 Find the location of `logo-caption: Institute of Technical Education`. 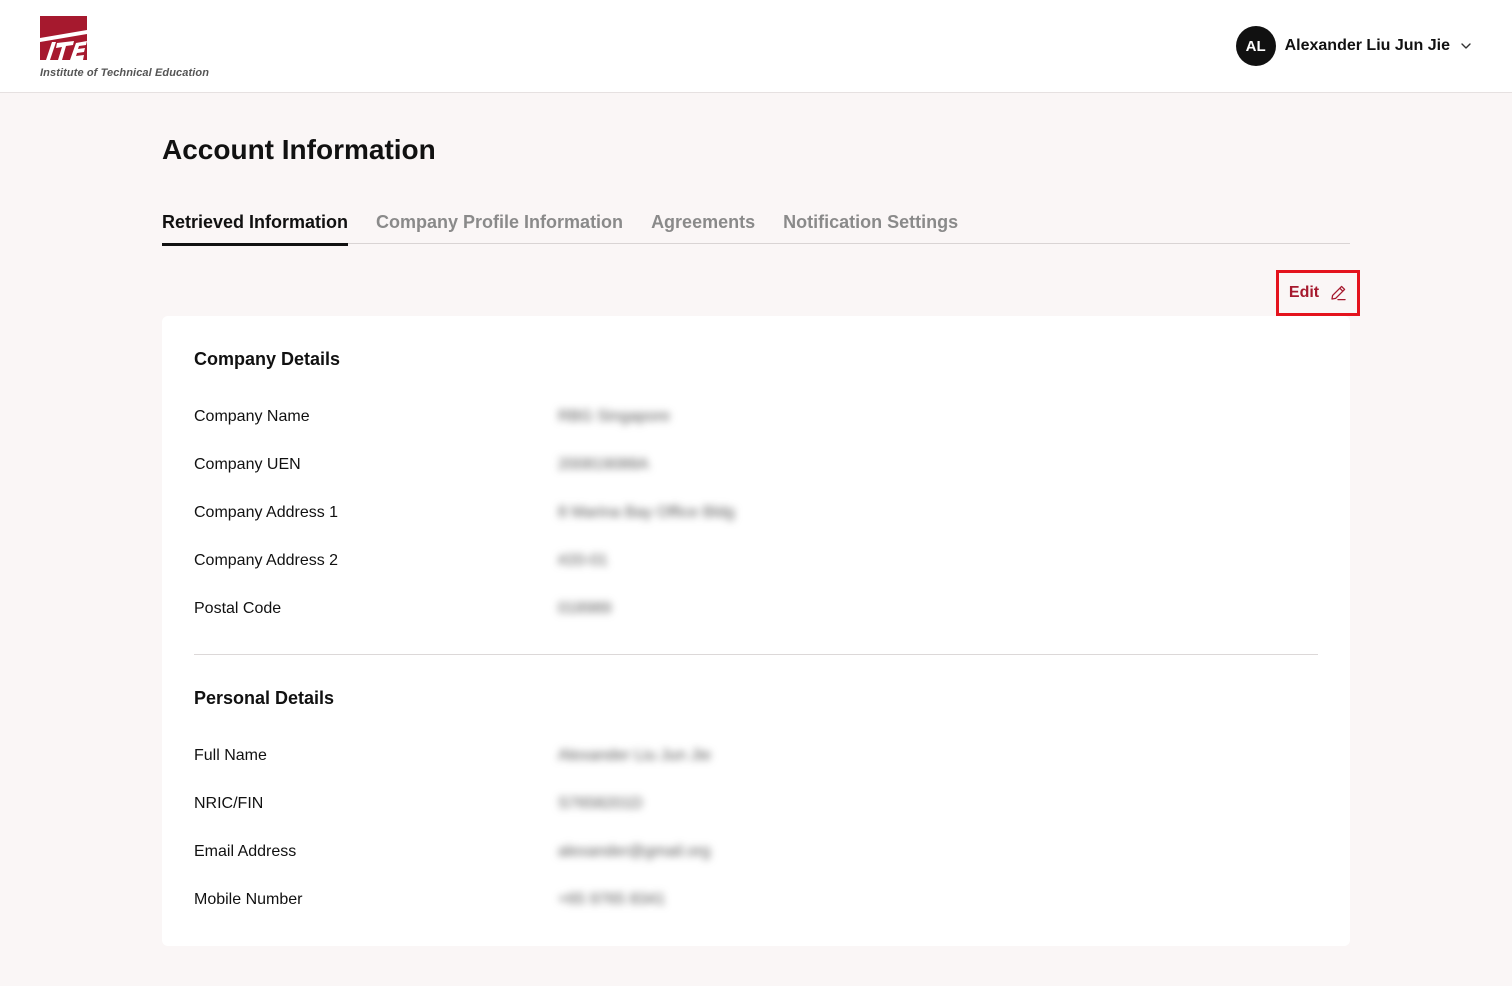

logo-caption: Institute of Technical Education is located at coordinates (125, 73).